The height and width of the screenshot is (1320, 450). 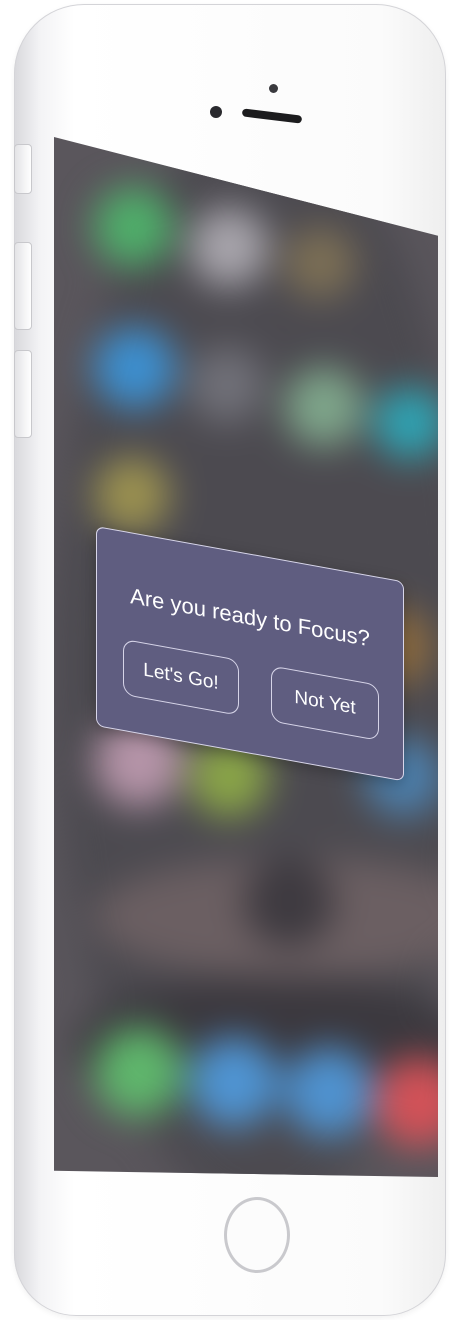 I want to click on proximity-sensor-icon, so click(x=273, y=88).